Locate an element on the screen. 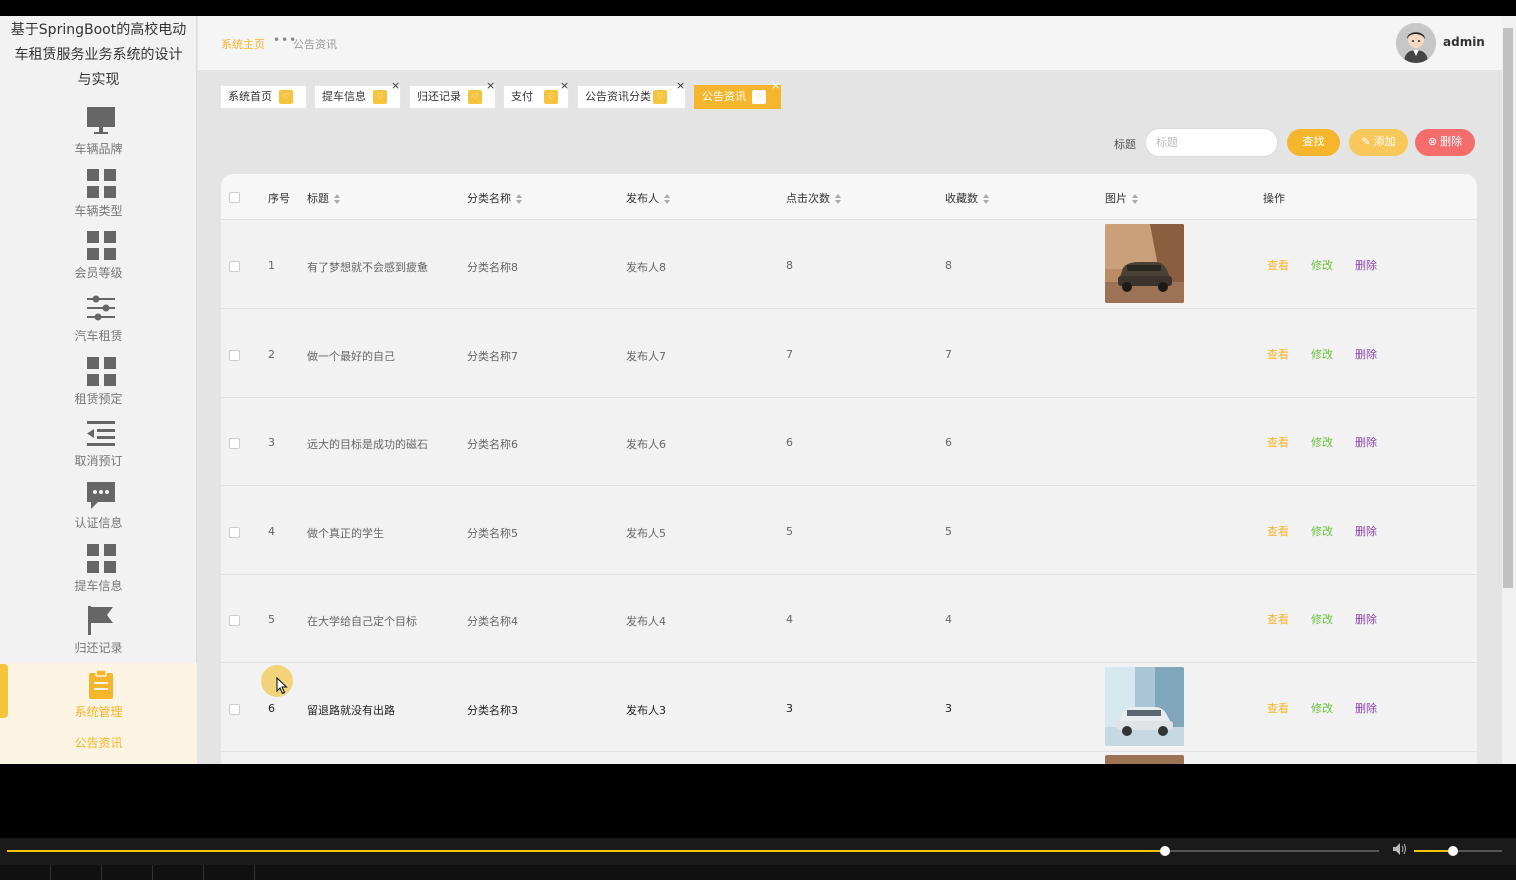 This screenshot has width=1516, height=880. tab-announcement-category: 公告资讯分类 ♡ × is located at coordinates (631, 97).